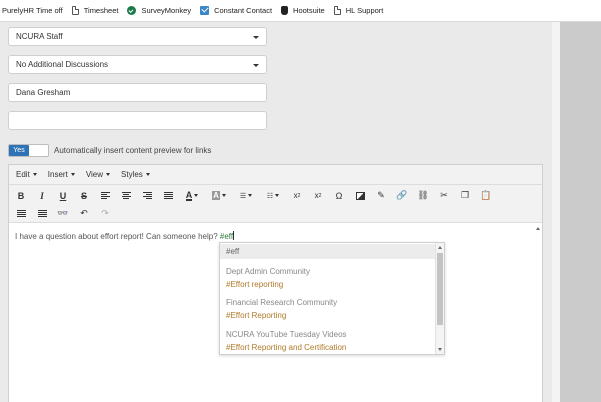  Describe the element at coordinates (328, 251) in the screenshot. I see `autocomplete-query: #eff` at that location.